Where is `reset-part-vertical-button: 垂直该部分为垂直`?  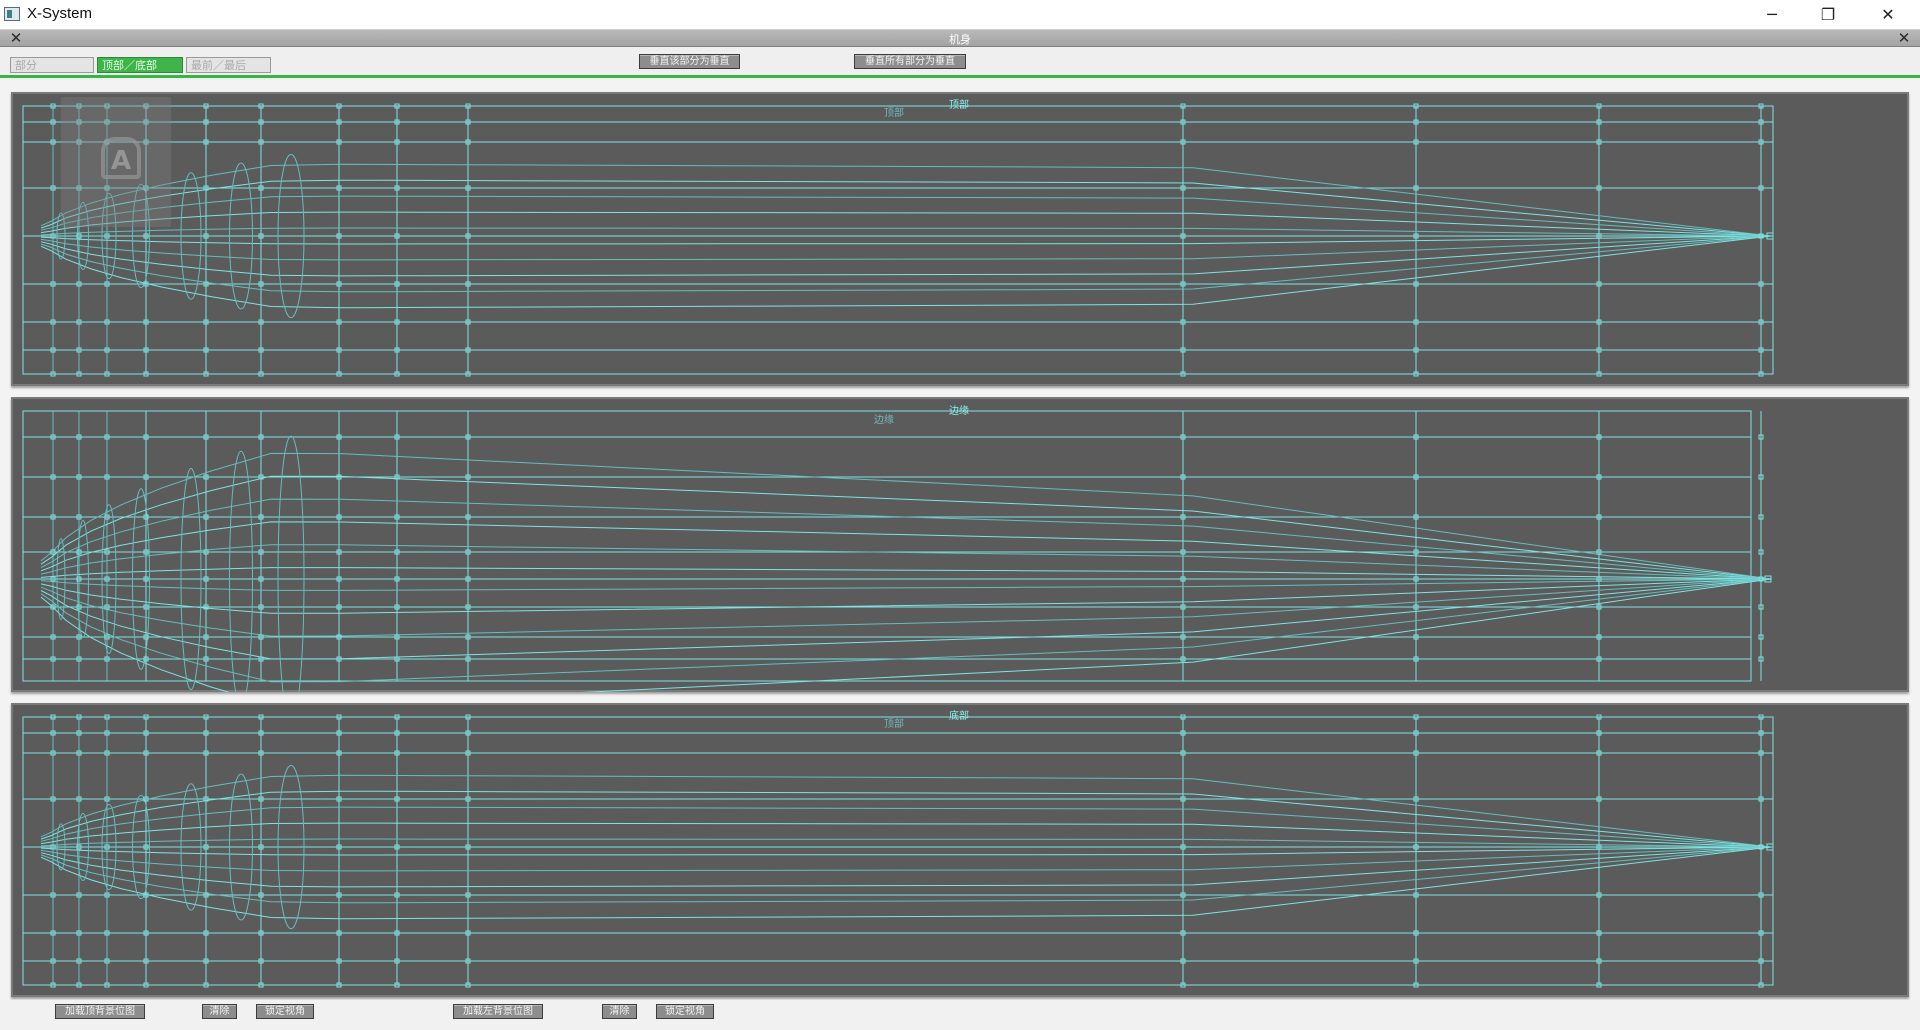 reset-part-vertical-button: 垂直该部分为垂直 is located at coordinates (689, 61).